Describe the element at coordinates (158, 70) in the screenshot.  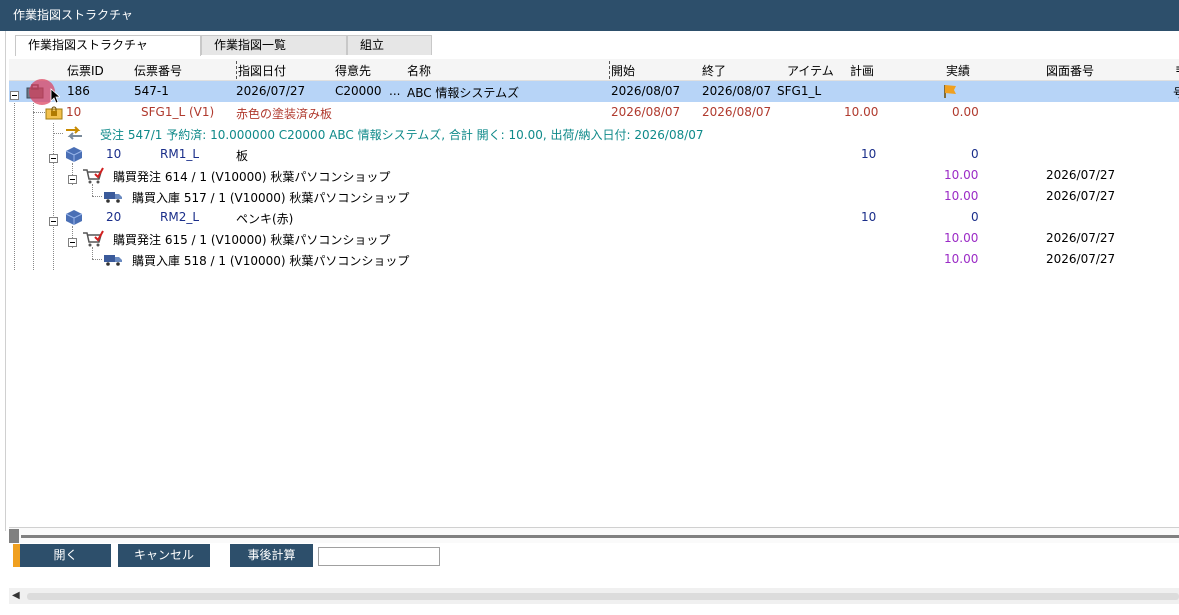
I see `col-doc-no: 伝票番号` at that location.